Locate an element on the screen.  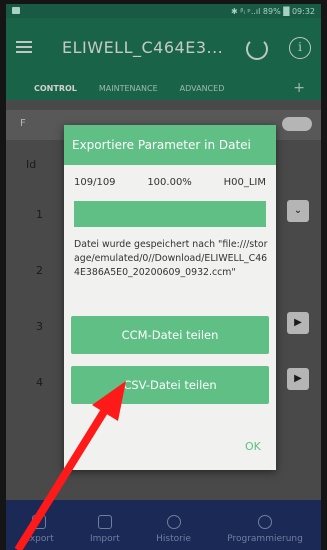
progress-count: 109/109 is located at coordinates (95, 182).